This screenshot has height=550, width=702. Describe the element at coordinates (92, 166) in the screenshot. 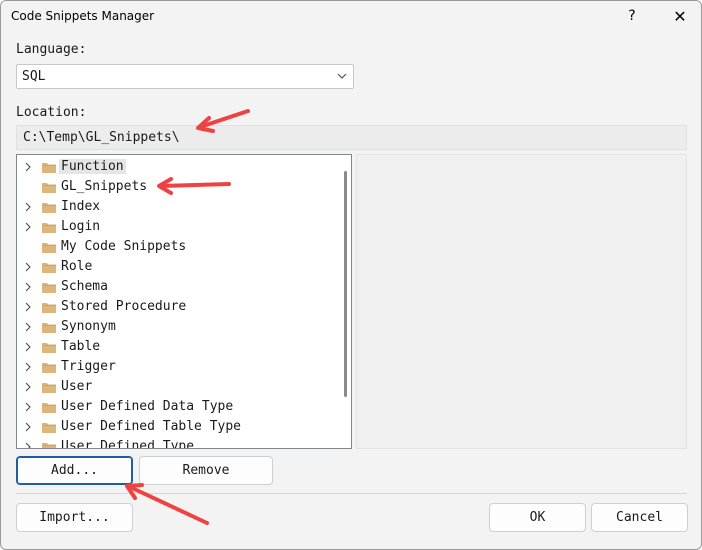

I see `tree-item-label: Function` at that location.